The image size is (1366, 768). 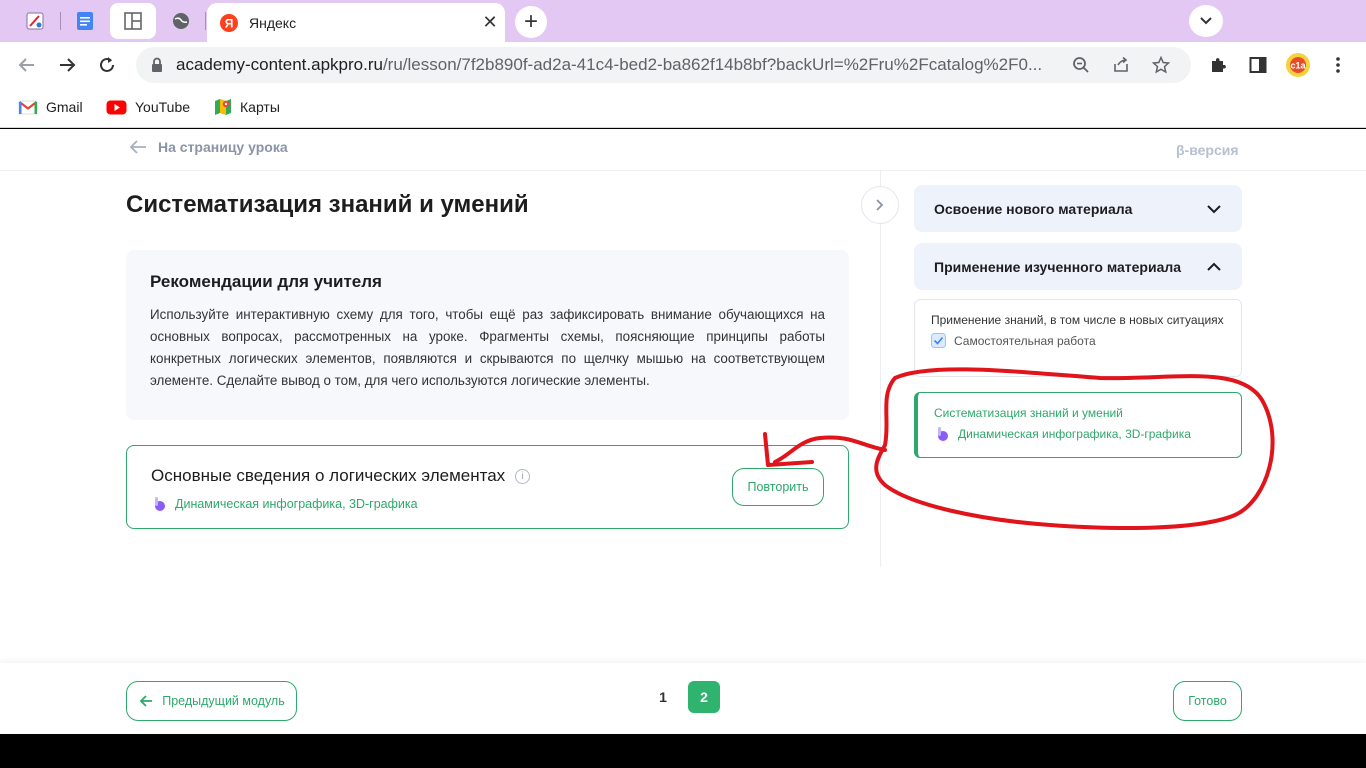 I want to click on back-to-lesson-link: На страницу урока, so click(x=208, y=147).